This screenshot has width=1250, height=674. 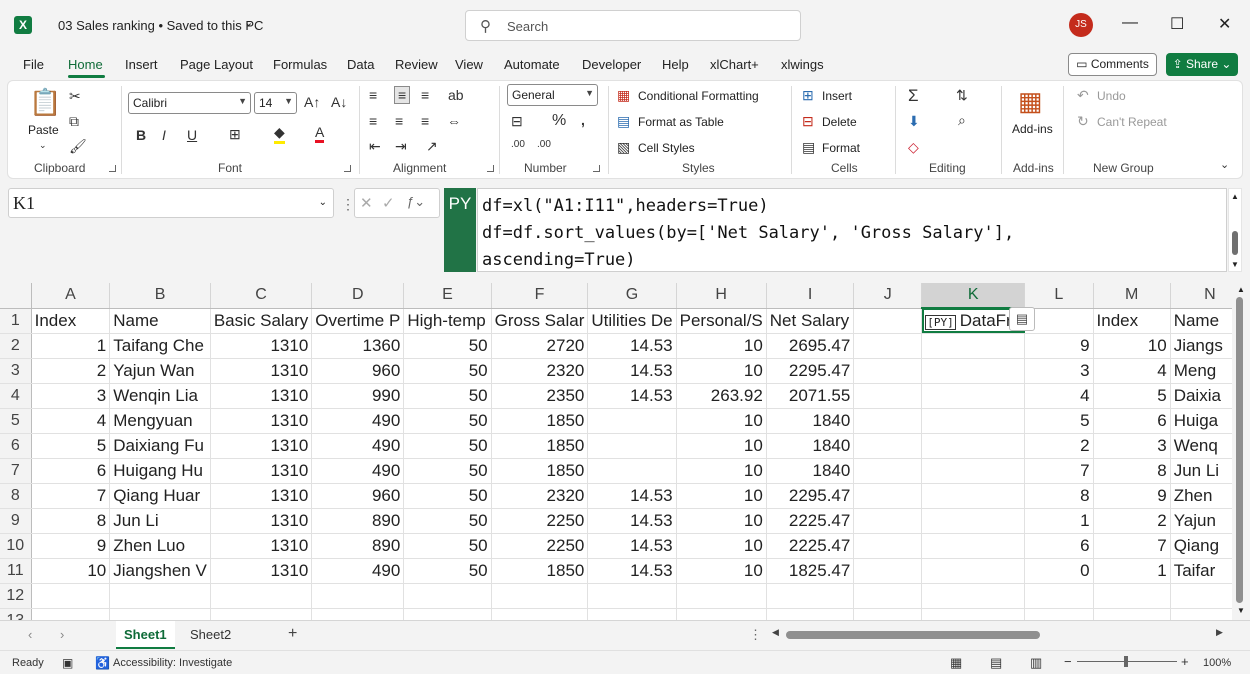 I want to click on cell: 3, so click(x=71, y=396).